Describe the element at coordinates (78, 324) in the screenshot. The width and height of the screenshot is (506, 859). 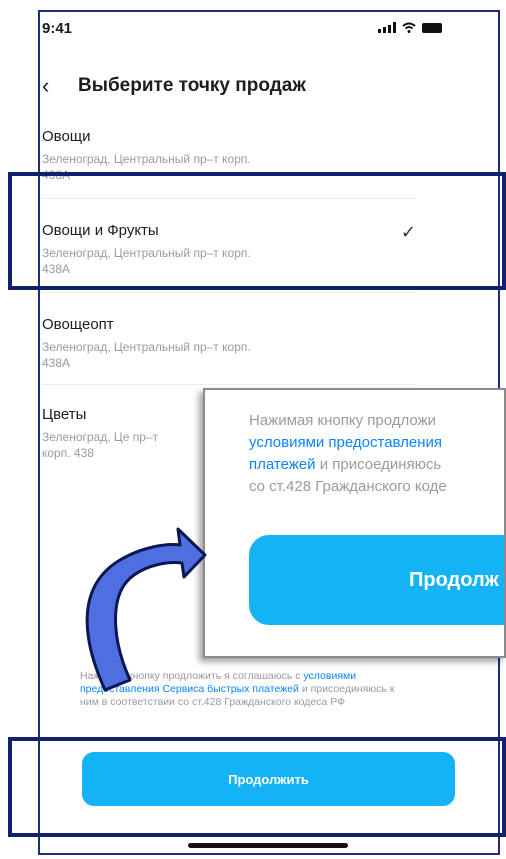
I see `store-name: Овощеопт` at that location.